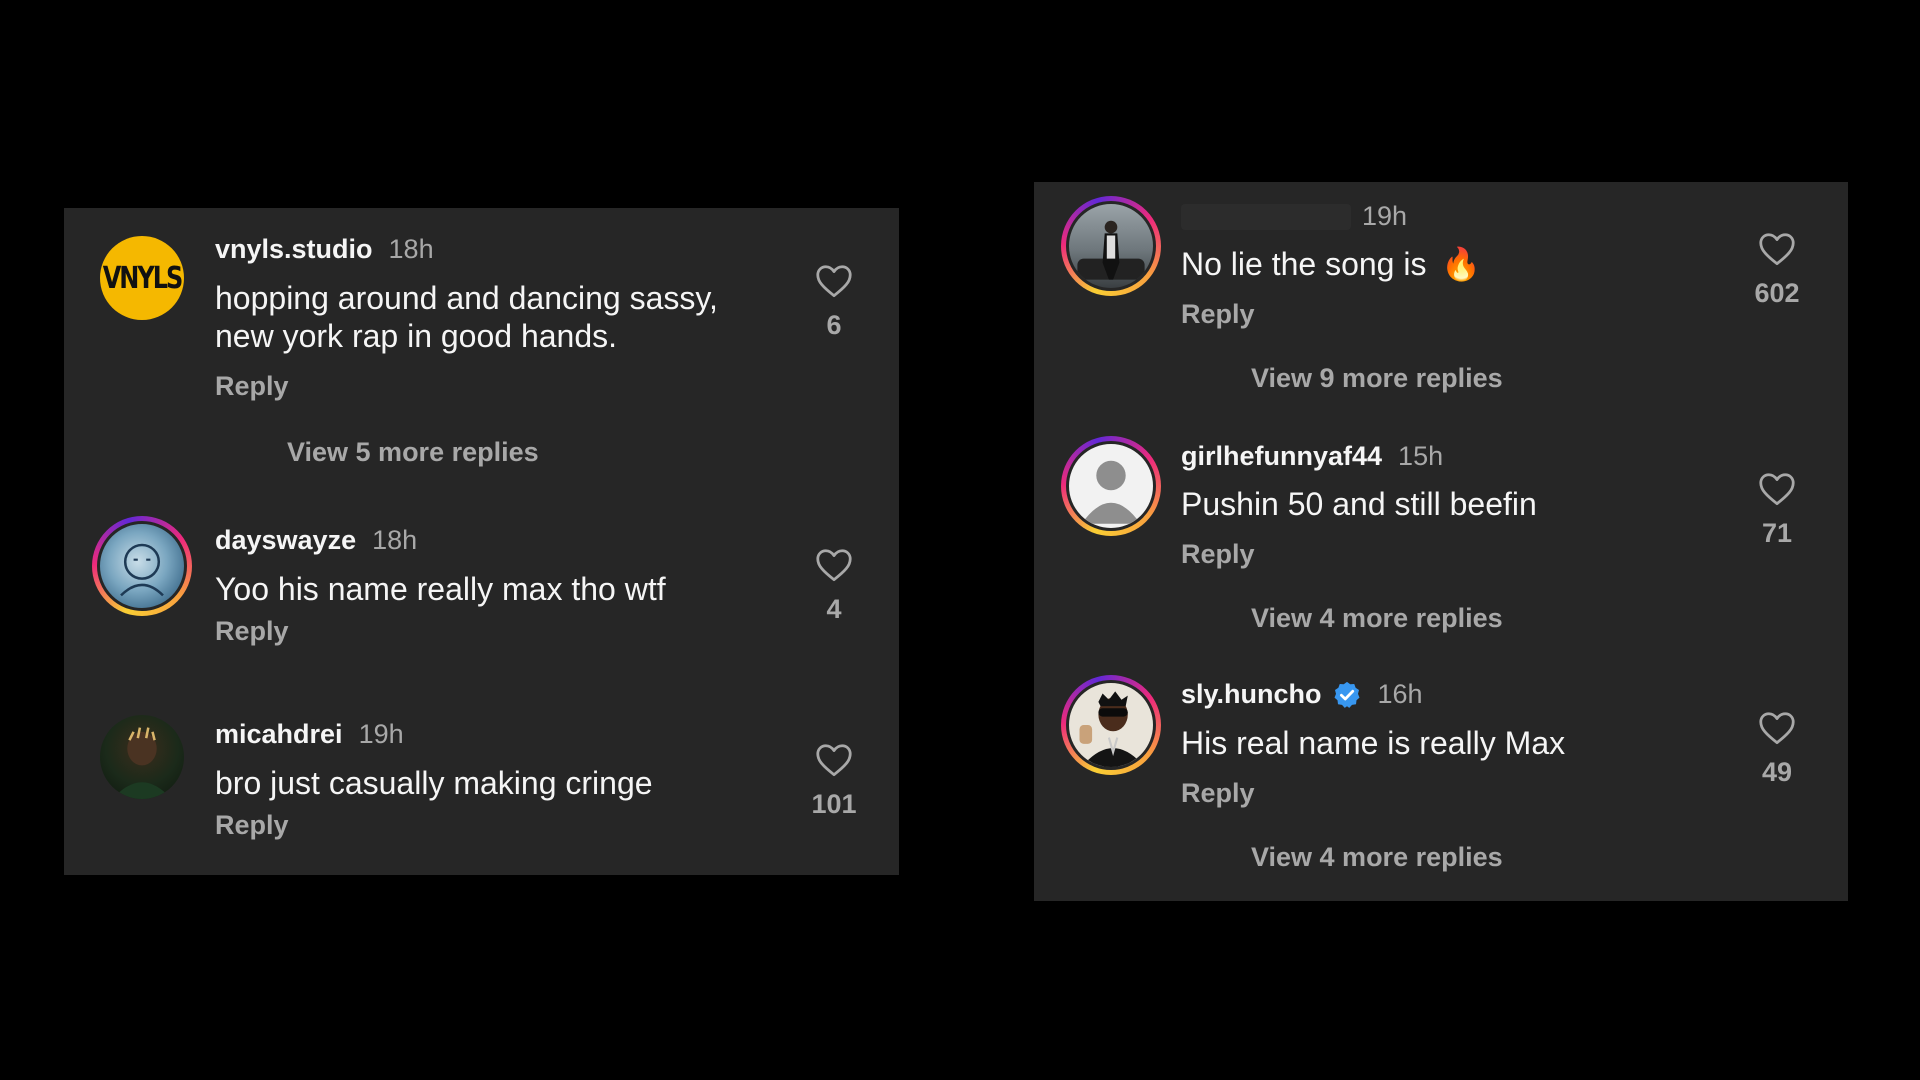 Image resolution: width=1920 pixels, height=1080 pixels. What do you see at coordinates (279, 734) in the screenshot?
I see `username: micahdrei` at bounding box center [279, 734].